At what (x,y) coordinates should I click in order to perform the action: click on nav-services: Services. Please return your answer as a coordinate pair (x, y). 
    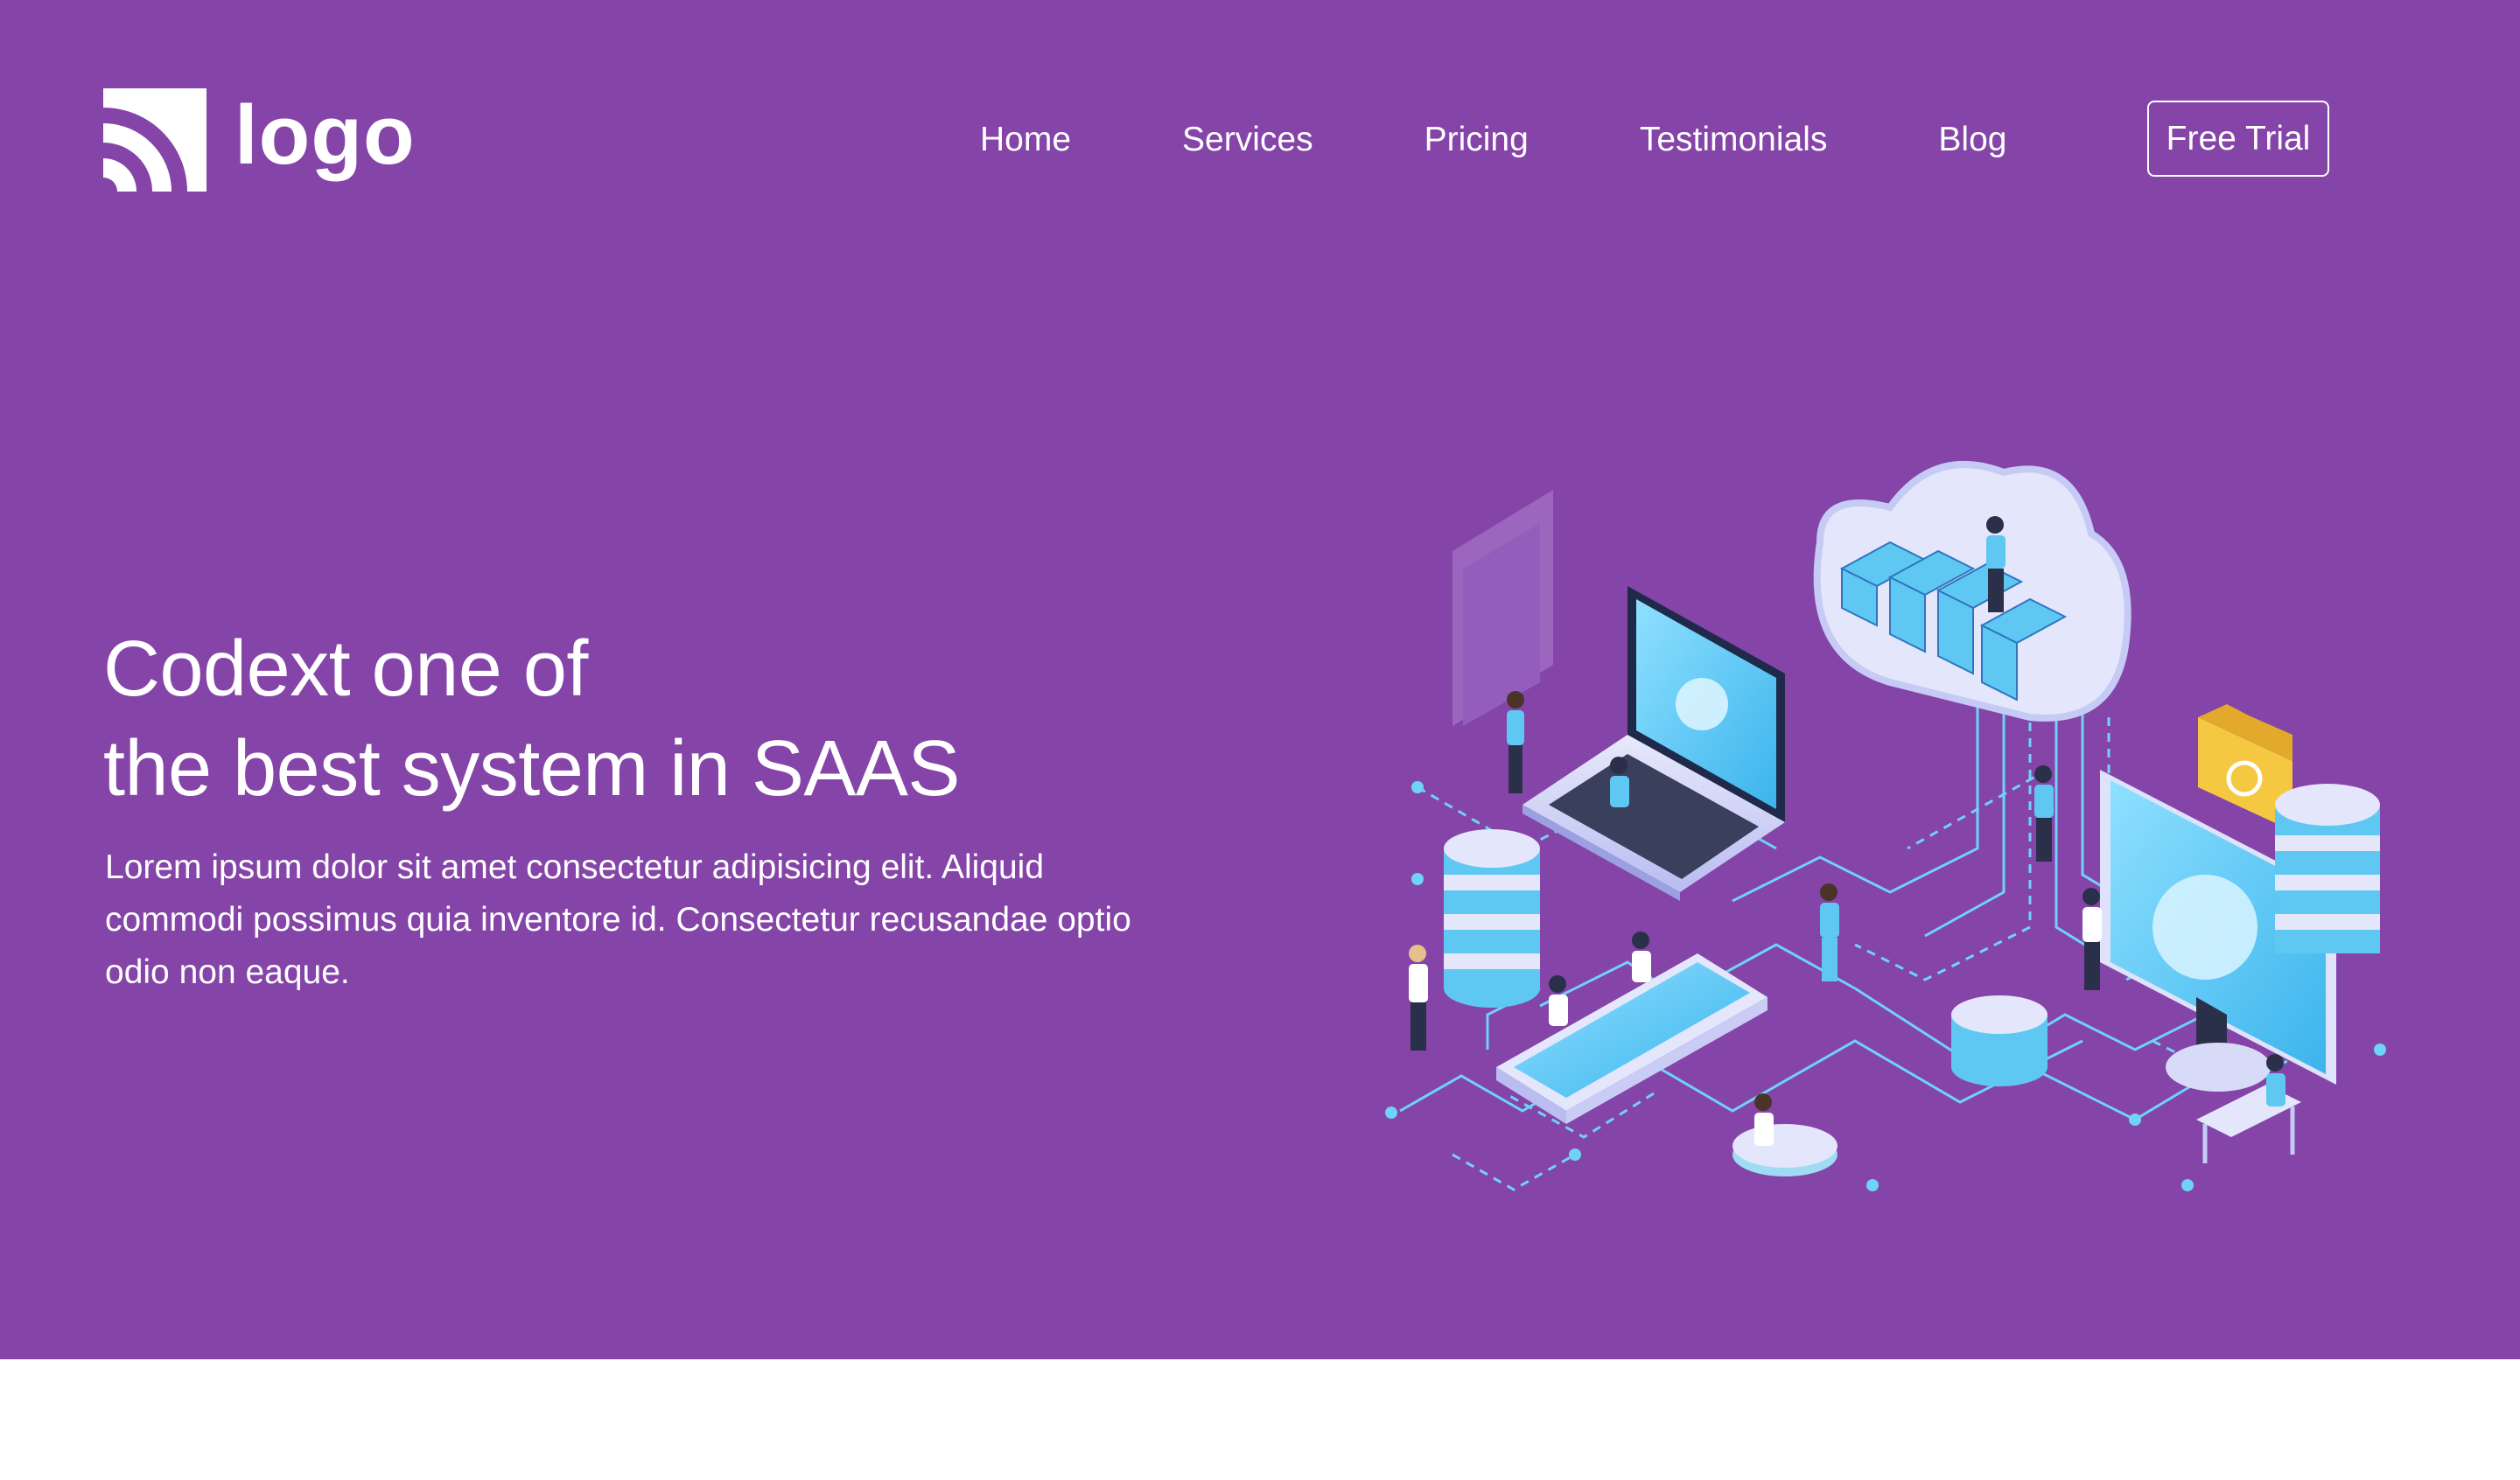
    Looking at the image, I should click on (1247, 139).